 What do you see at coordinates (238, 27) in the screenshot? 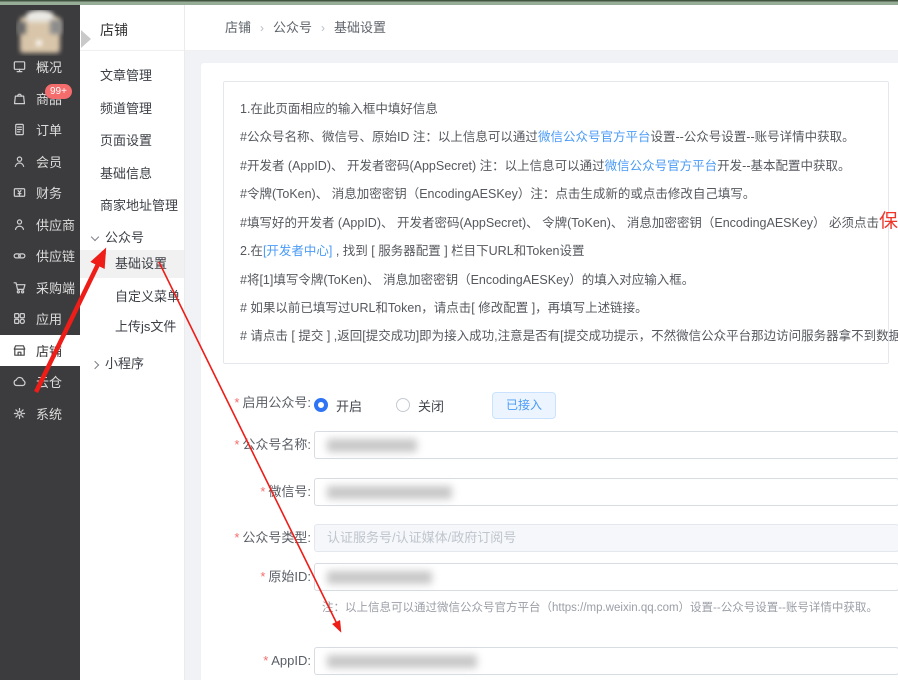
I see `breadcrumb-item: 店铺` at bounding box center [238, 27].